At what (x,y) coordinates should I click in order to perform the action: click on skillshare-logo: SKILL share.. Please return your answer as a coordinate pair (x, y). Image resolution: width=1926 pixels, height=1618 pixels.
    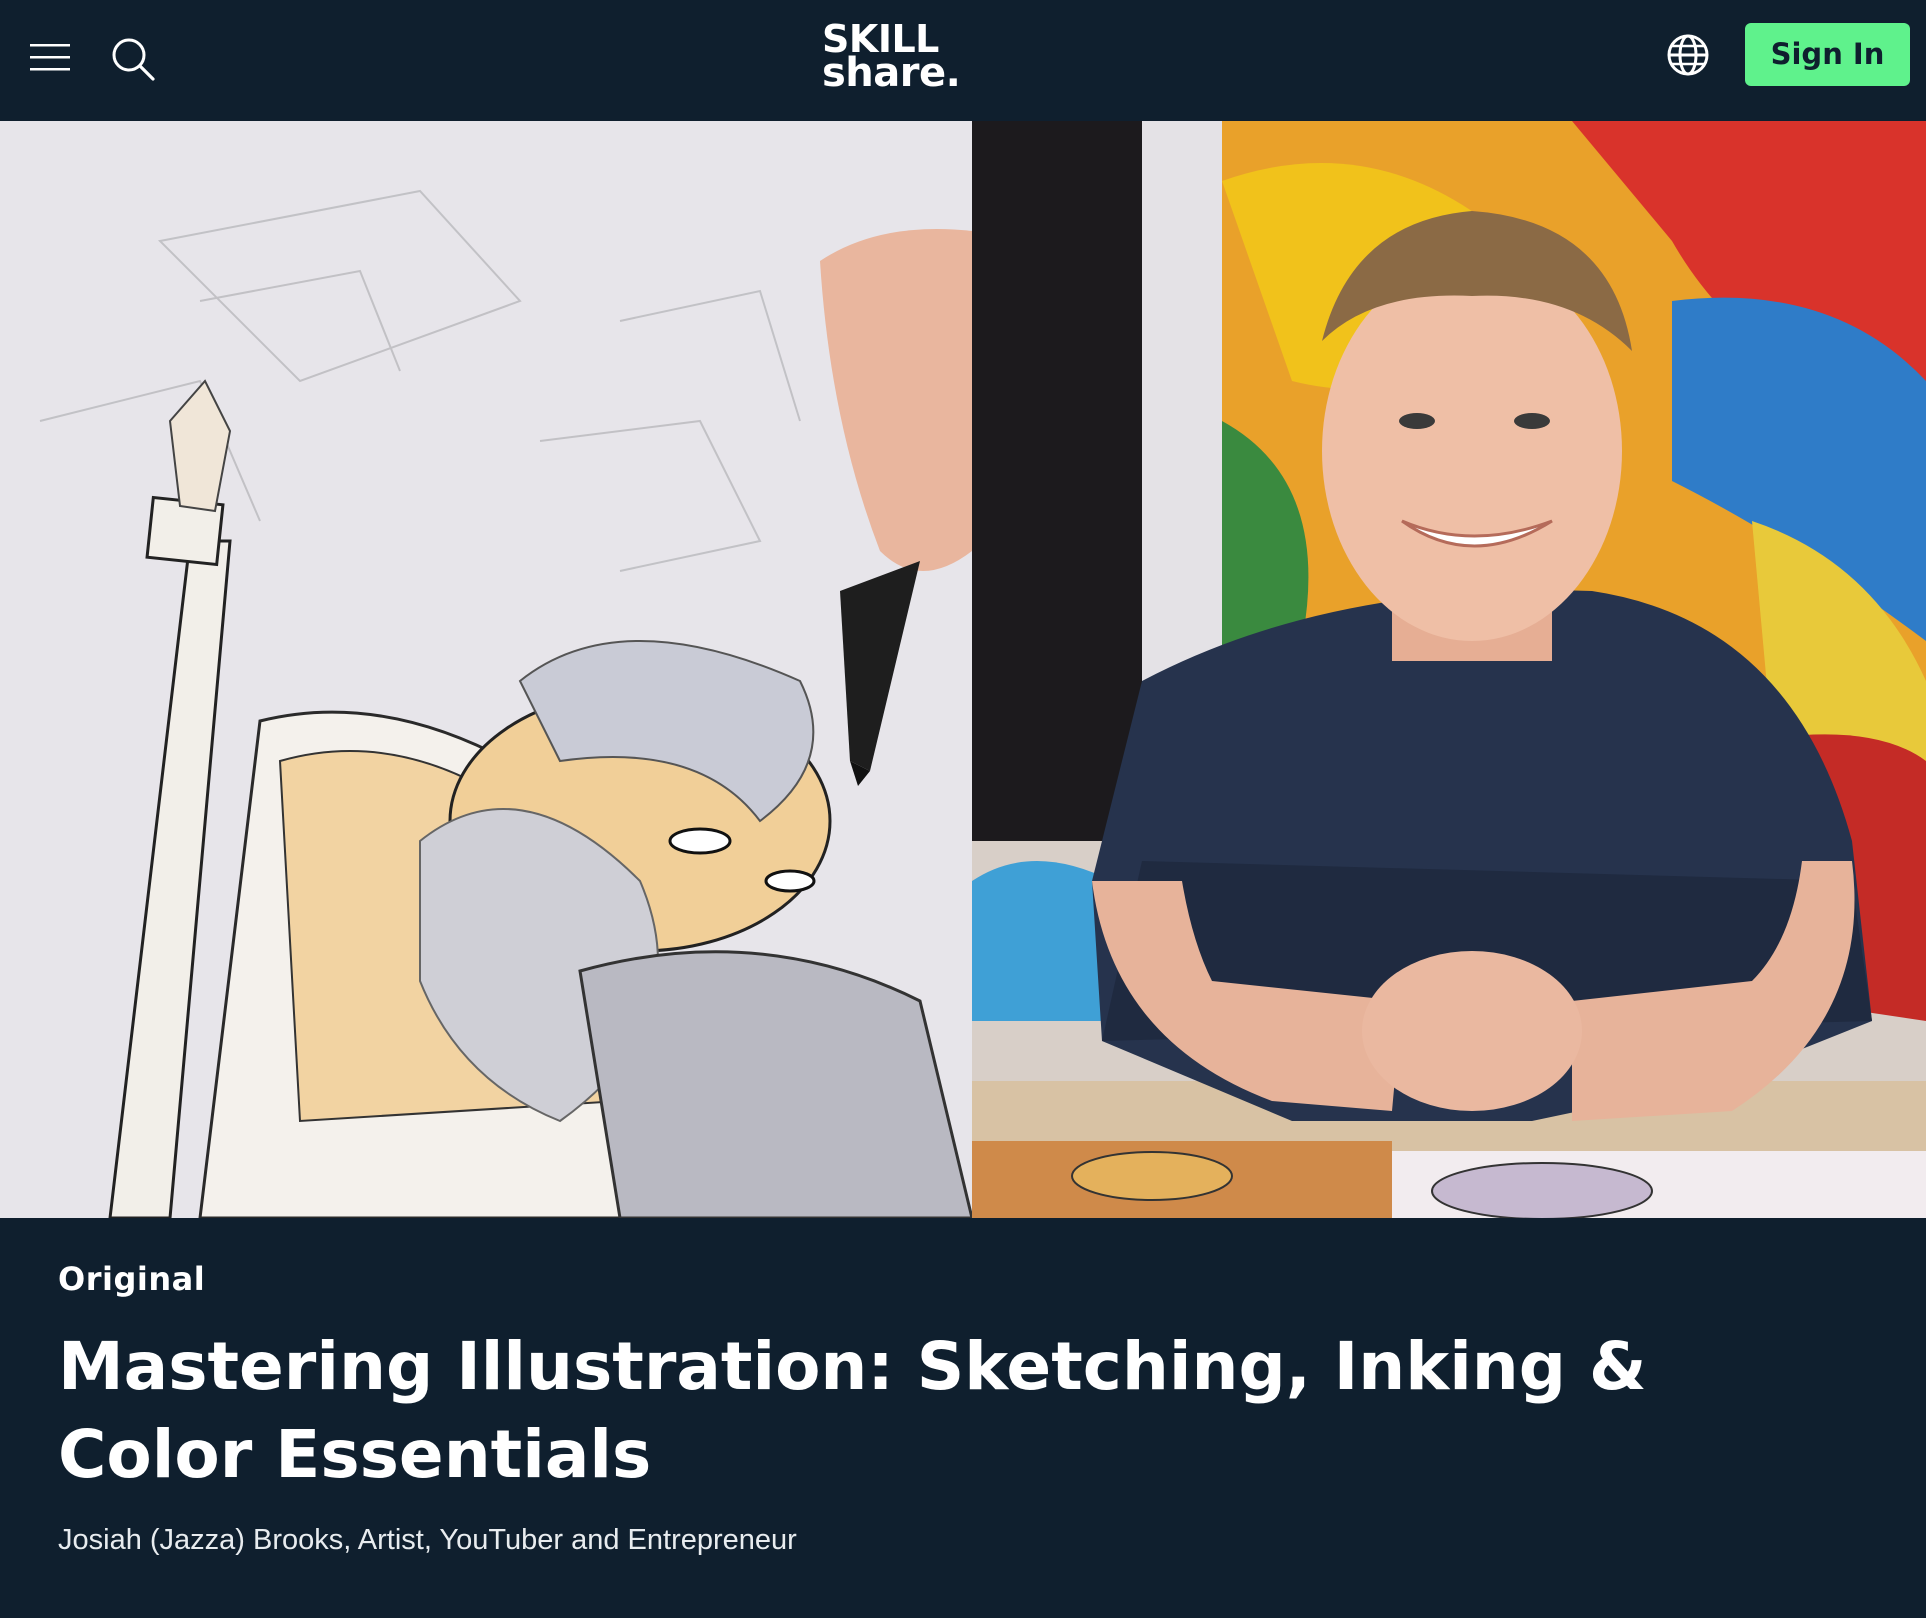
    Looking at the image, I should click on (897, 58).